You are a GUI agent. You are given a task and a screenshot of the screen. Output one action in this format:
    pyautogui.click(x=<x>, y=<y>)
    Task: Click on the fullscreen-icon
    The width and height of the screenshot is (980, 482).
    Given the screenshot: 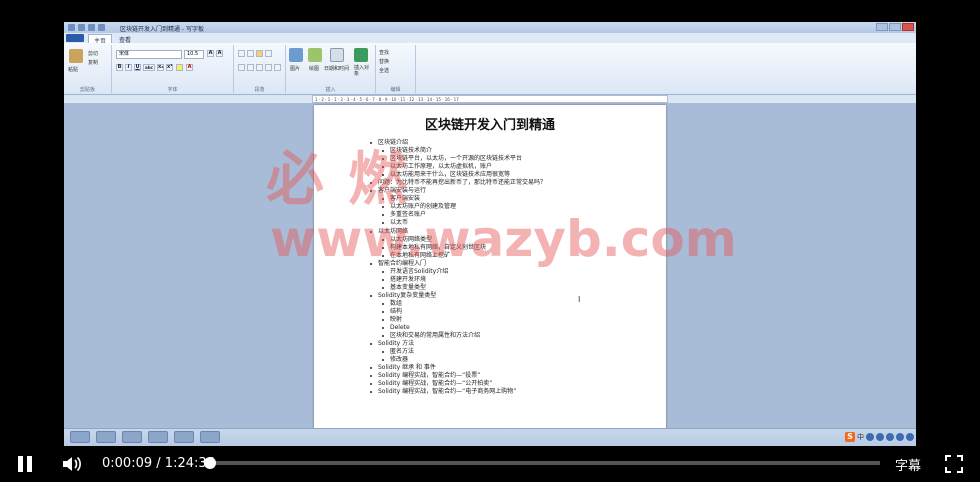 What is the action you would take?
    pyautogui.click(x=954, y=464)
    